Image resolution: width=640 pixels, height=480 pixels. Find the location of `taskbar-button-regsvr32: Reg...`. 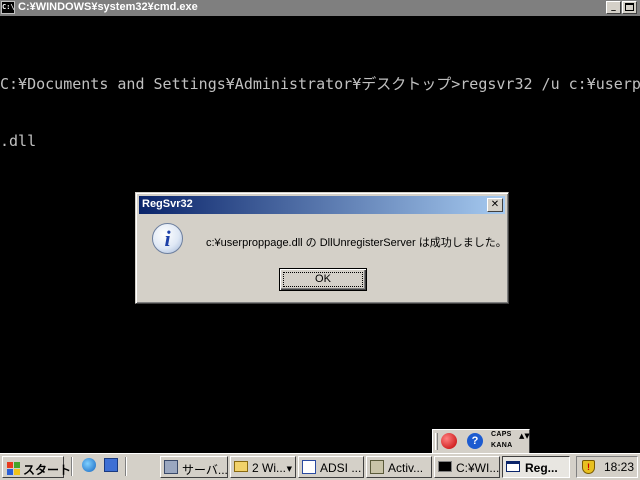

taskbar-button-regsvr32: Reg... is located at coordinates (536, 467).